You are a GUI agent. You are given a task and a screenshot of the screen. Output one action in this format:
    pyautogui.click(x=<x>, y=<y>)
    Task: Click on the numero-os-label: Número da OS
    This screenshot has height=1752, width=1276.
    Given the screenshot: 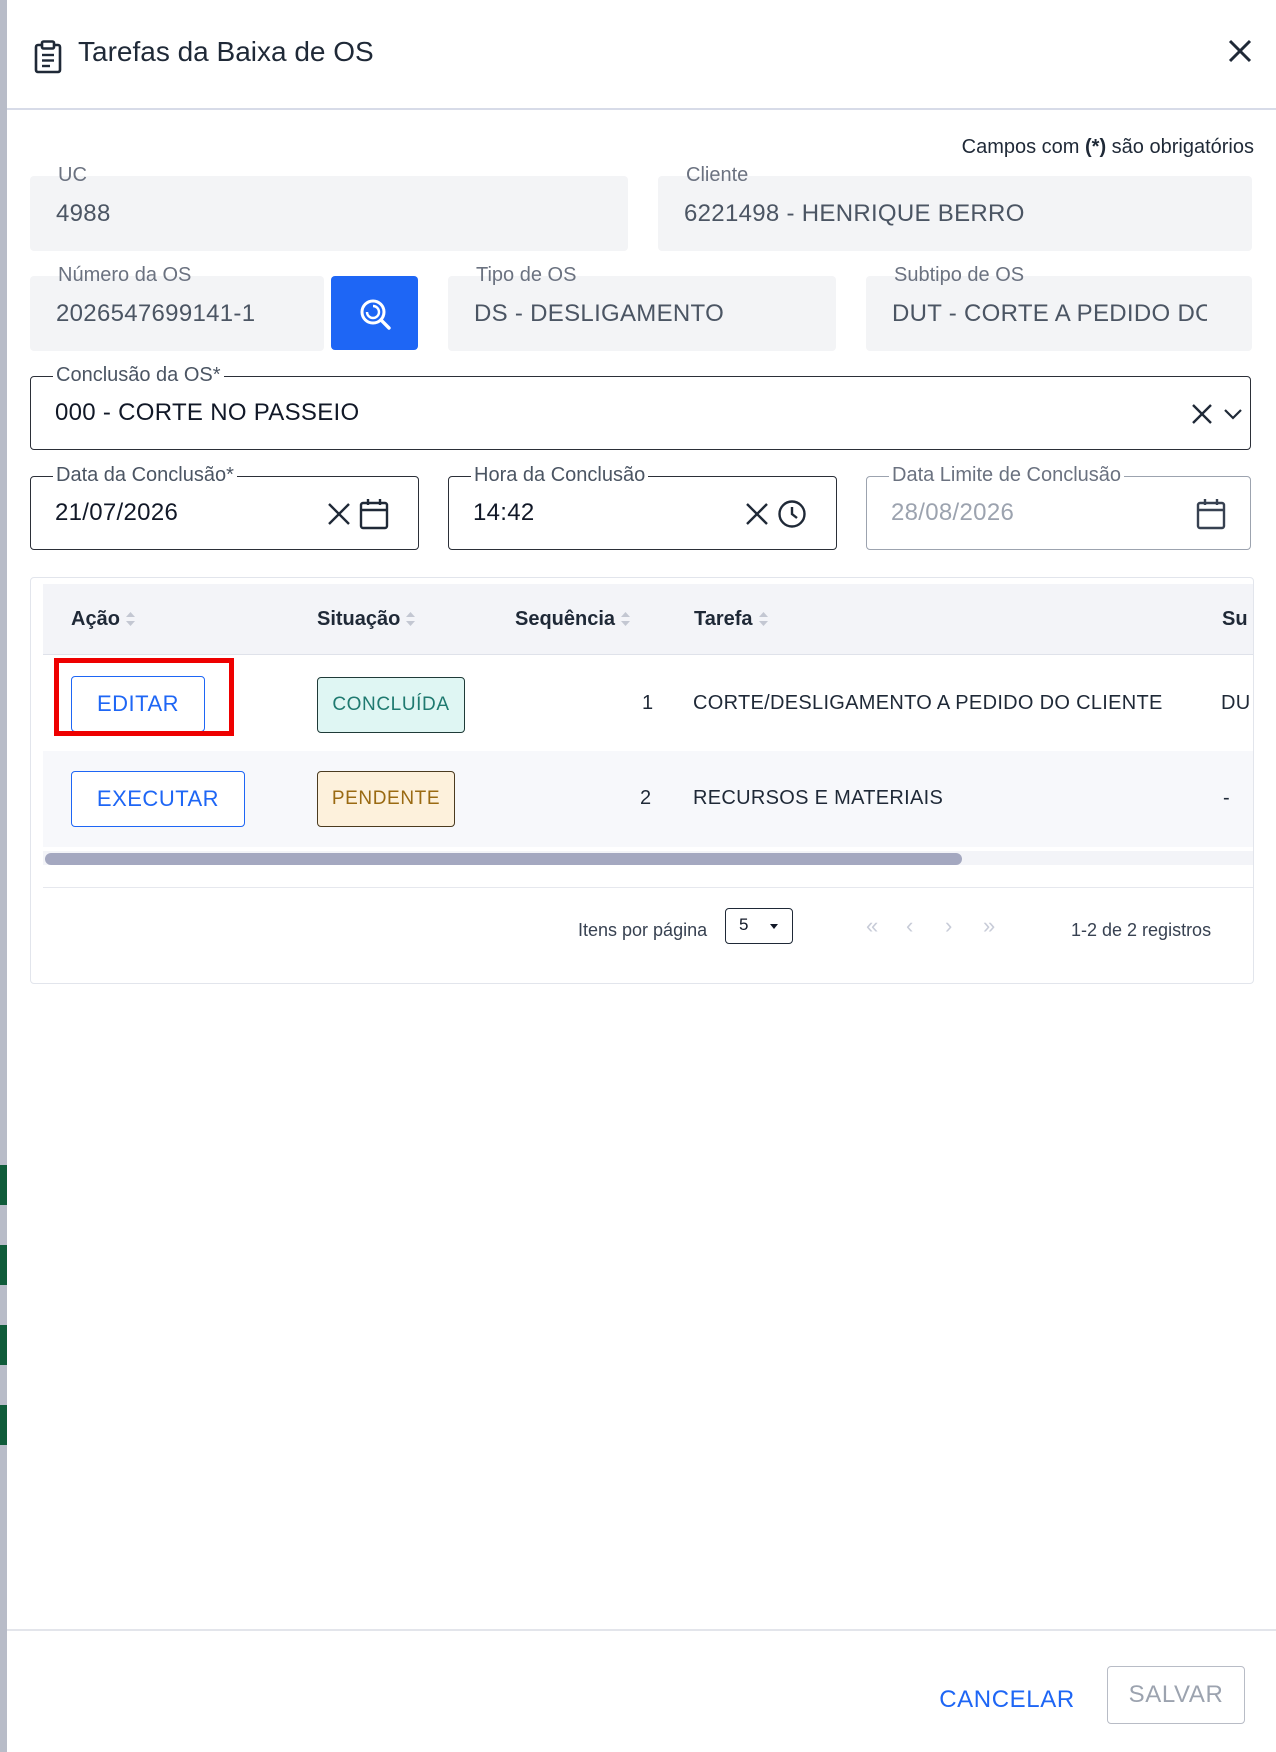 What is the action you would take?
    pyautogui.click(x=125, y=275)
    